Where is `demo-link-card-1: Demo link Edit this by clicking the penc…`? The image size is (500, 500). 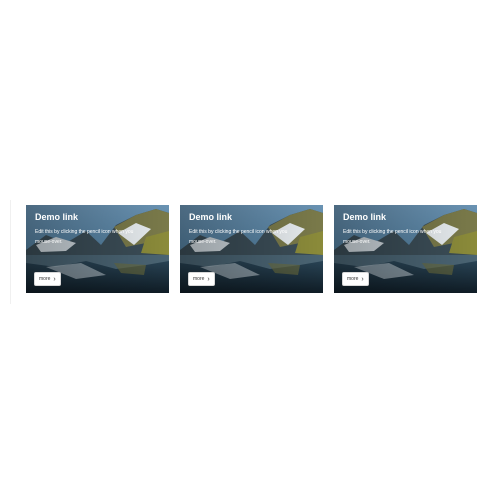 demo-link-card-1: Demo link Edit this by clicking the penc… is located at coordinates (97, 249).